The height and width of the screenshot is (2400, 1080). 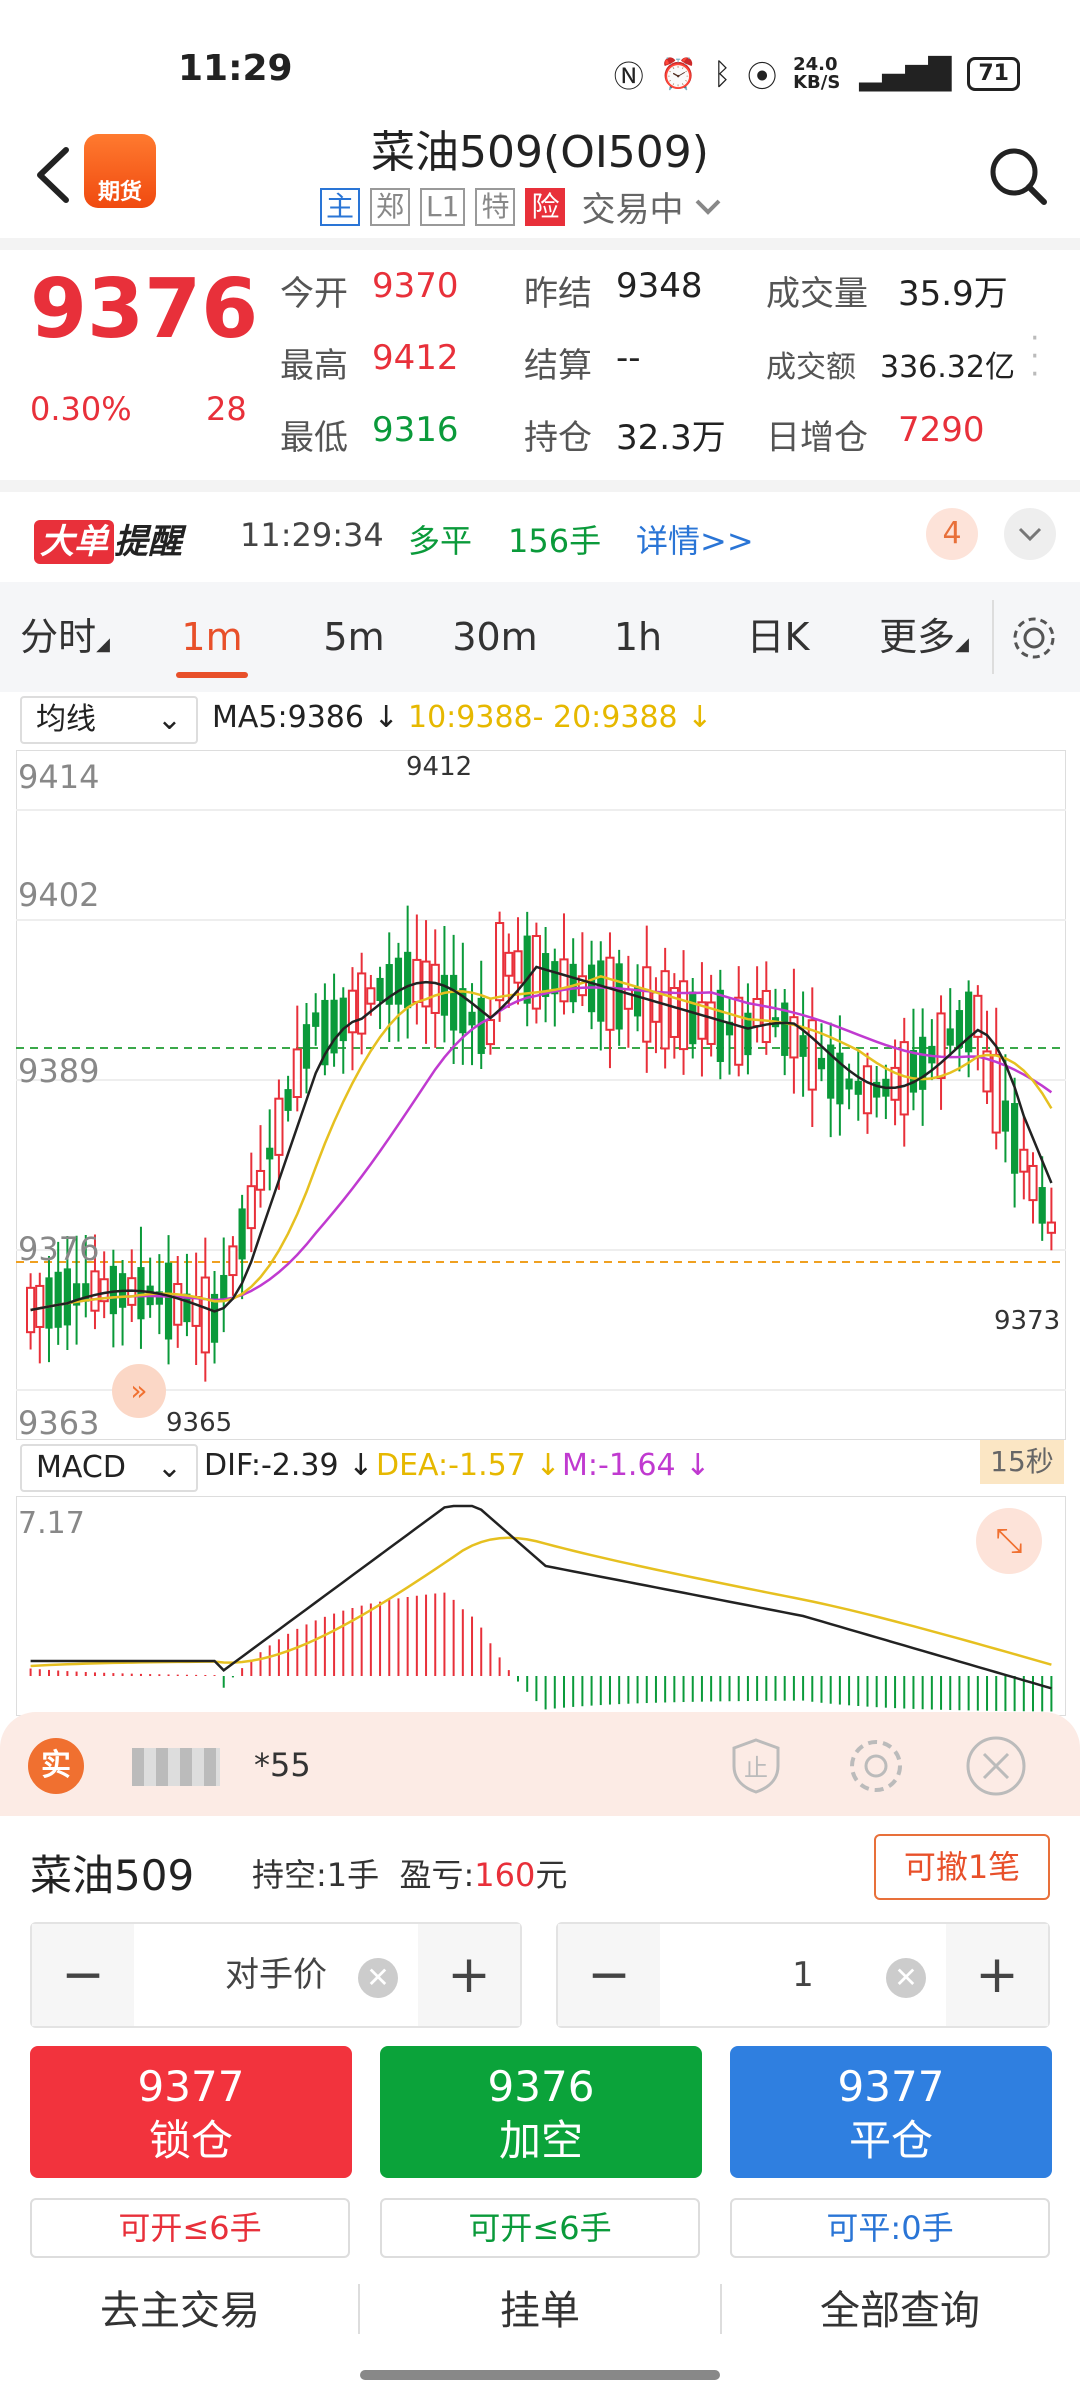 I want to click on last-price: 9376, so click(x=144, y=309).